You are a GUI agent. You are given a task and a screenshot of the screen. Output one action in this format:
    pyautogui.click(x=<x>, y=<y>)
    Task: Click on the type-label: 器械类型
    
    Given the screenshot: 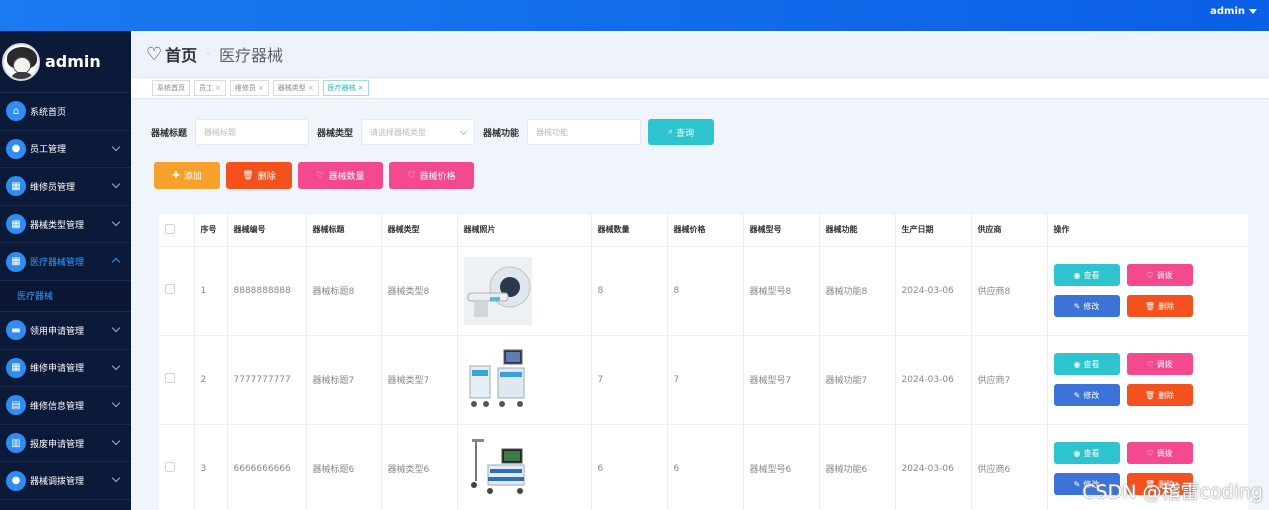 What is the action you would take?
    pyautogui.click(x=335, y=133)
    